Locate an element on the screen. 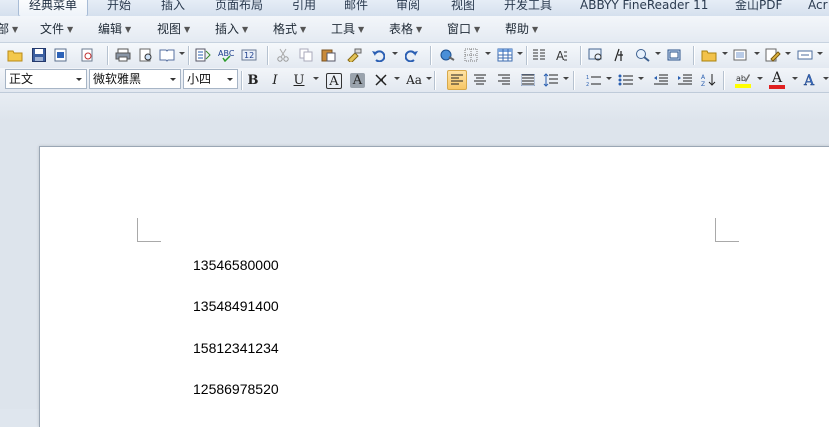 This screenshot has width=829, height=427. line-spacing-icon is located at coordinates (551, 80).